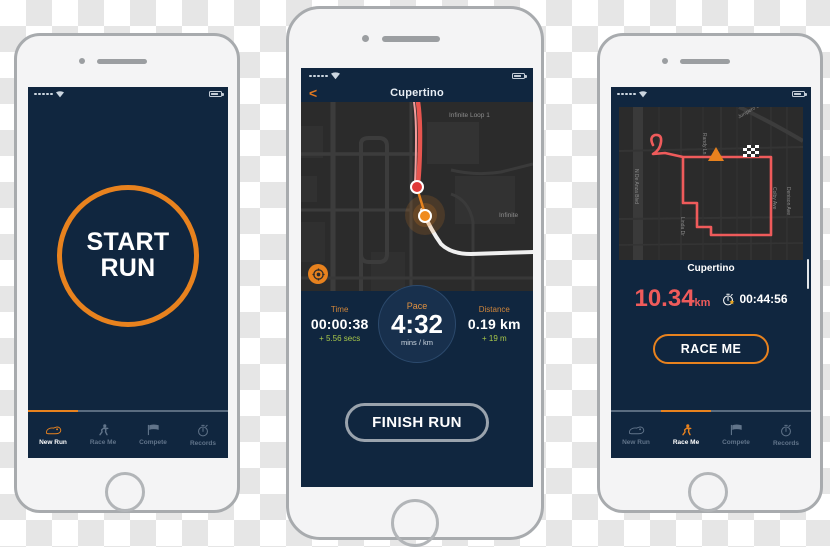 This screenshot has height=547, width=830. Describe the element at coordinates (318, 274) in the screenshot. I see `crosshair-target-icon` at that location.